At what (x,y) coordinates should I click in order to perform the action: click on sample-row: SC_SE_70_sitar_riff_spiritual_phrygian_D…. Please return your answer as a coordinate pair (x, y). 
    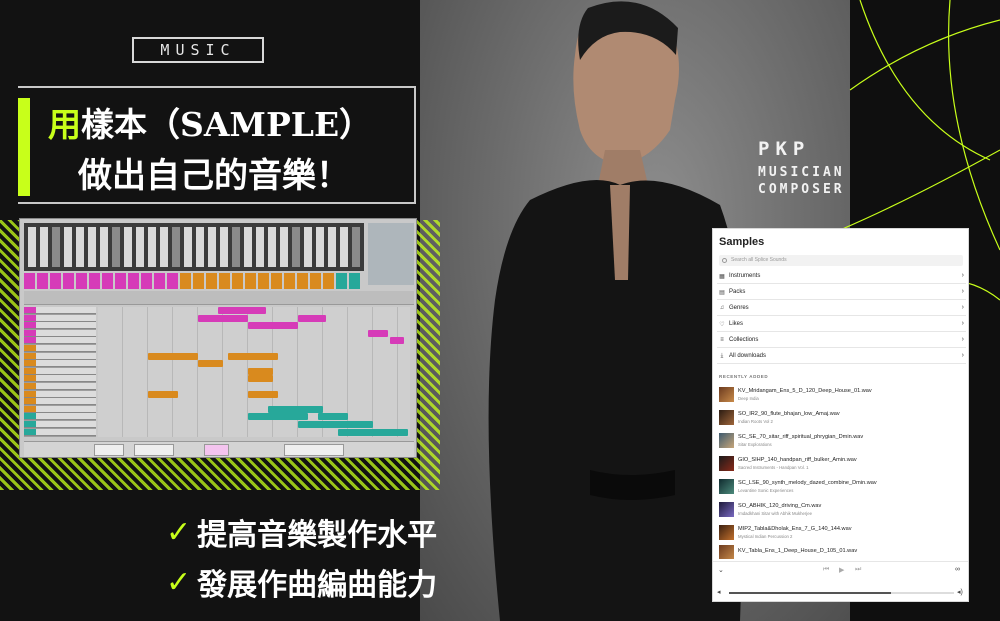
    Looking at the image, I should click on (841, 440).